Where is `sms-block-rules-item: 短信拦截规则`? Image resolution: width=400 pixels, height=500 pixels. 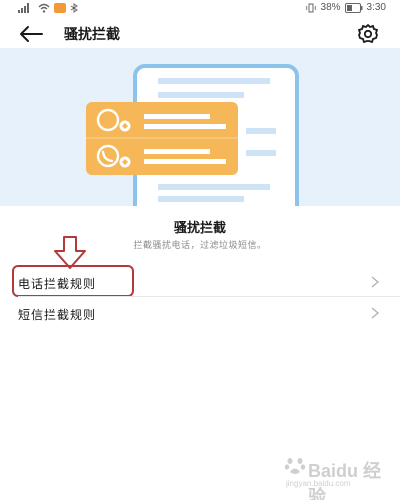
sms-block-rules-item: 短信拦截规则 is located at coordinates (200, 314).